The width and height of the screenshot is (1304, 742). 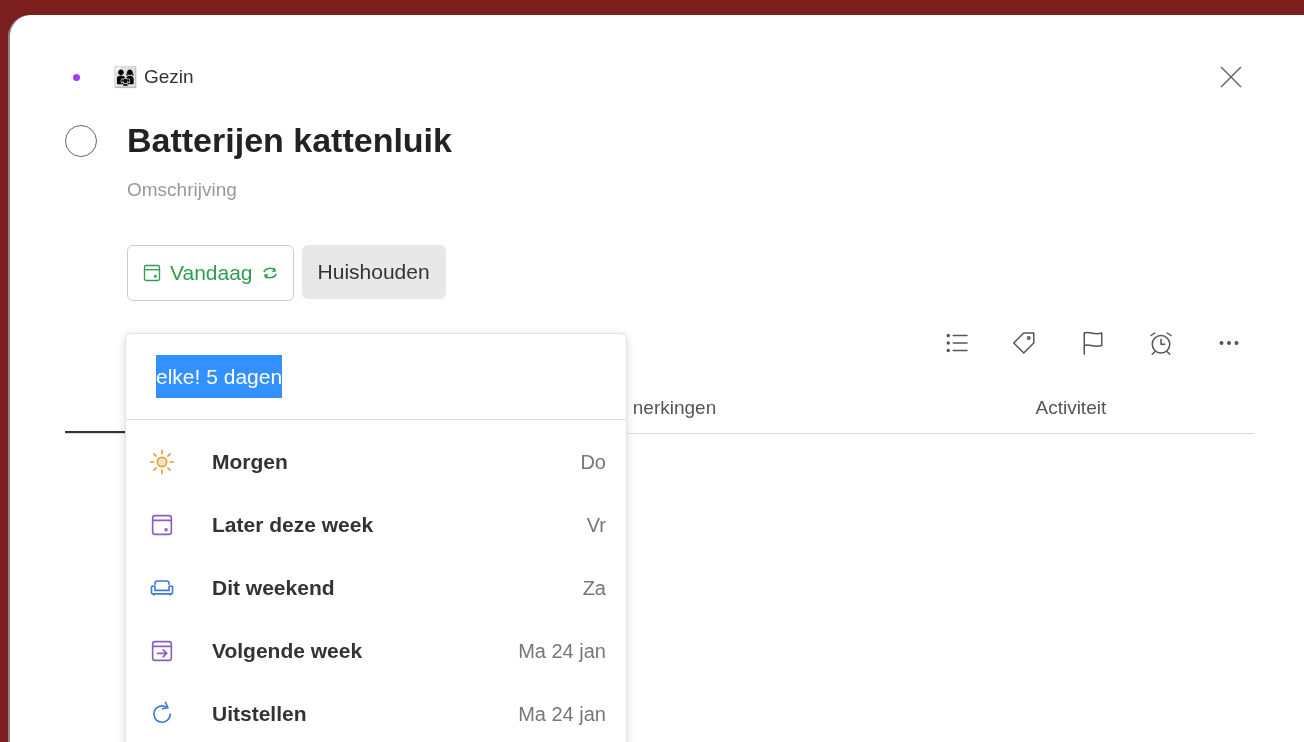 I want to click on section-button: Huishouden, so click(x=373, y=271).